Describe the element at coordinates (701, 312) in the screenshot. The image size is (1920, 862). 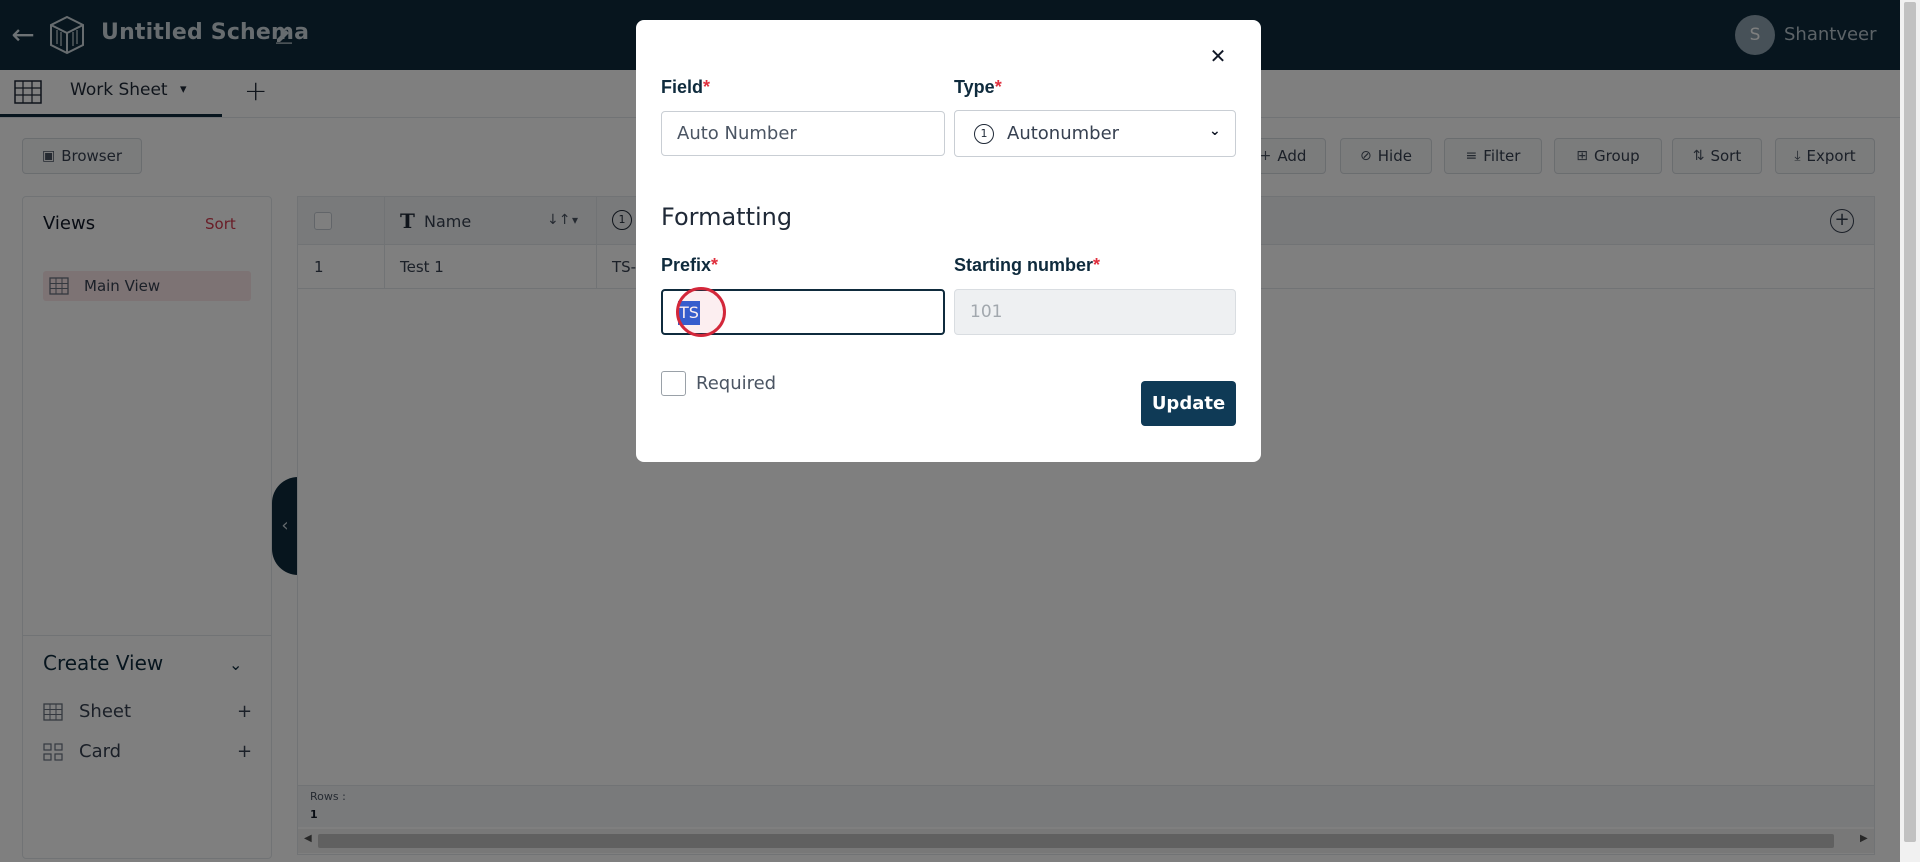
I see `click-indicator` at that location.